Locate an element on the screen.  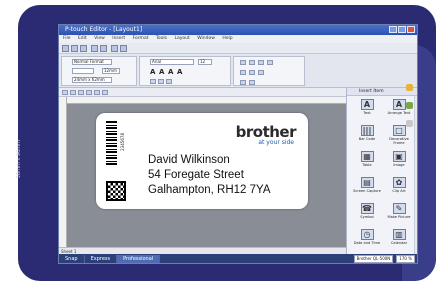
side-tab-green is located at coordinates (409, 105).